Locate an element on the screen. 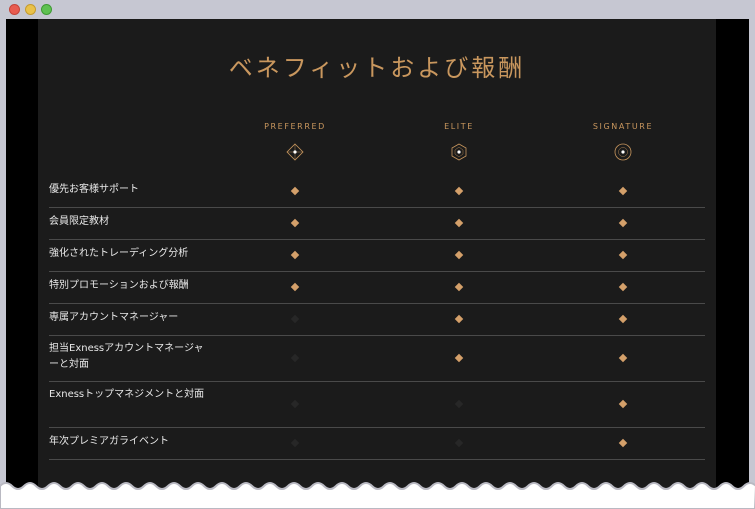 The image size is (755, 509). torn-edge is located at coordinates (377, 495).